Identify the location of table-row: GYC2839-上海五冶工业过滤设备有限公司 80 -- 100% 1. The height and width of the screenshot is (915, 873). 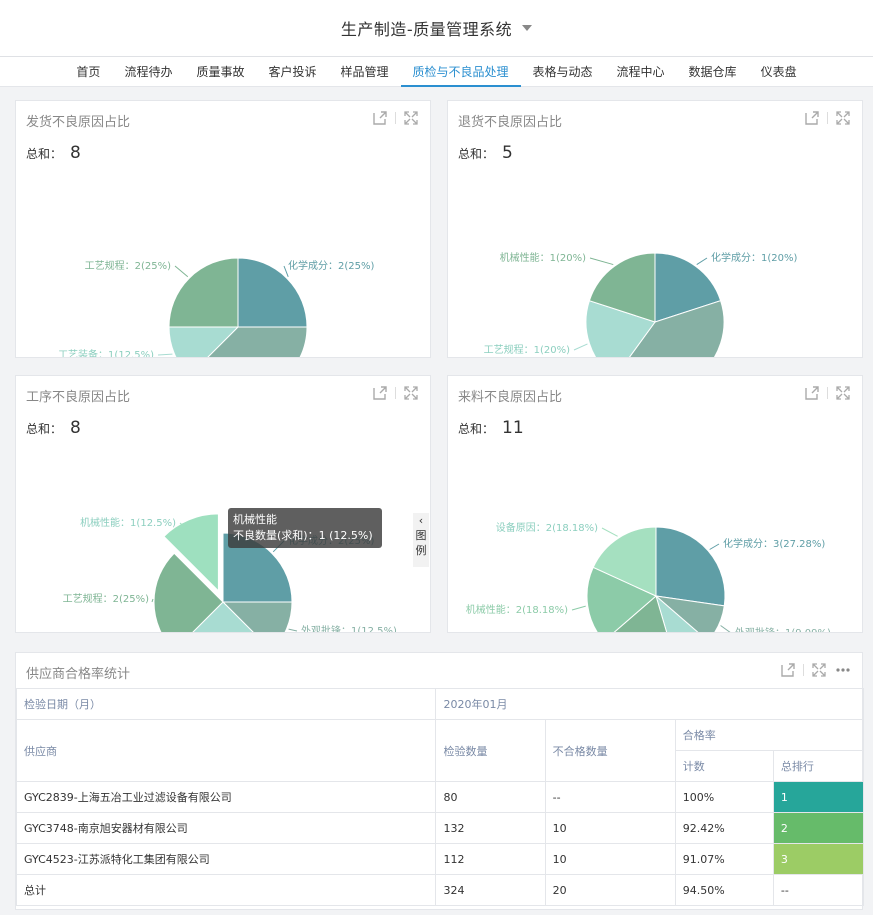
(440, 797).